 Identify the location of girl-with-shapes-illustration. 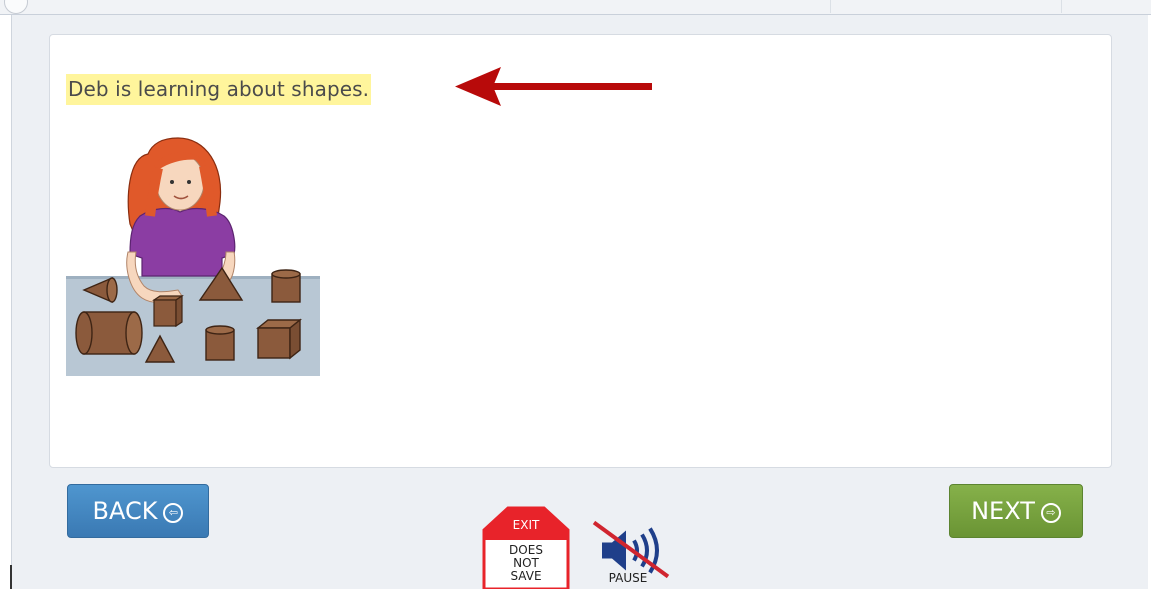
(193, 256).